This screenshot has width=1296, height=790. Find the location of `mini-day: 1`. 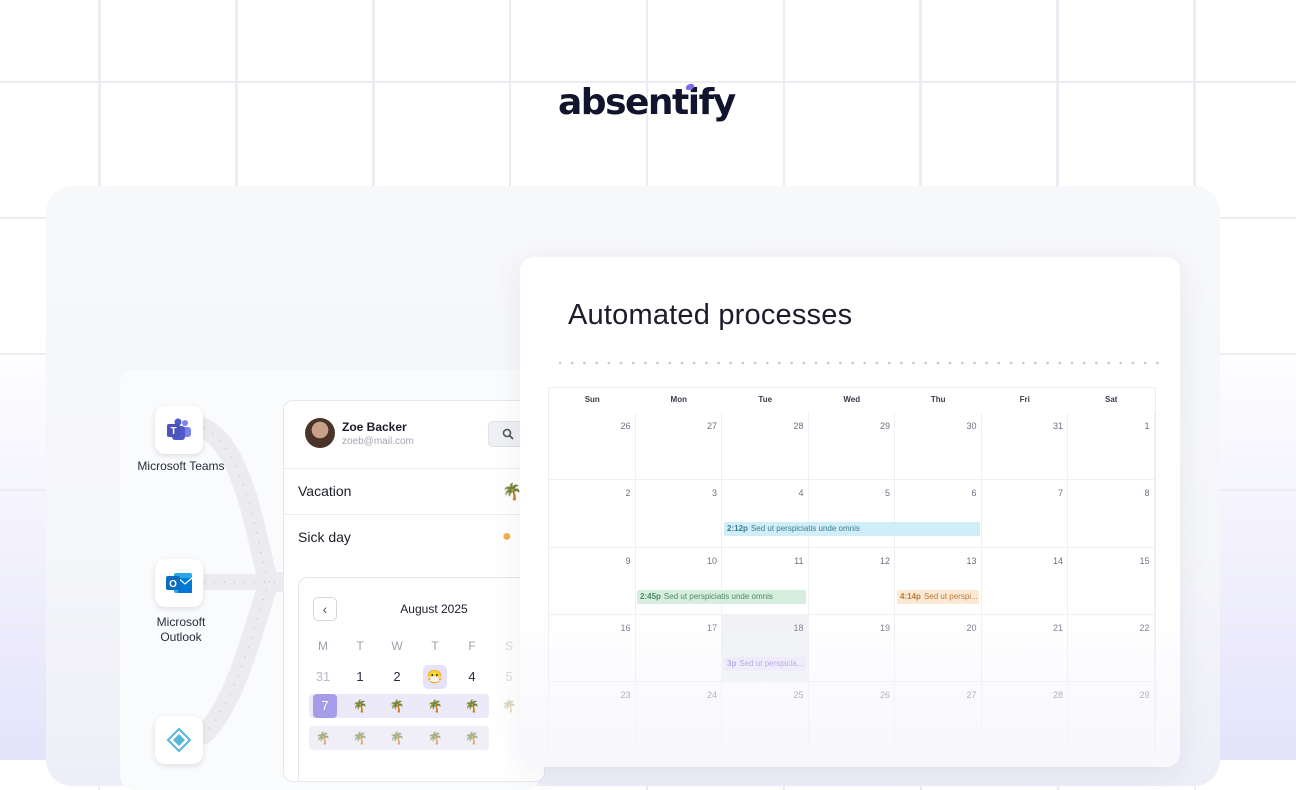

mini-day: 1 is located at coordinates (360, 677).